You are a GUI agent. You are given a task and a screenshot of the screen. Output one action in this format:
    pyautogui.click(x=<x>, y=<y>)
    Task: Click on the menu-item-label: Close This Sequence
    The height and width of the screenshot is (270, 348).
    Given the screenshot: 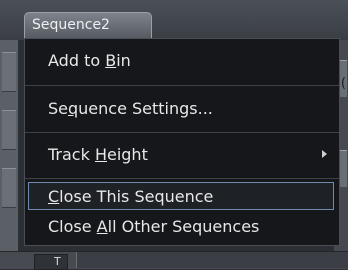 What is the action you would take?
    pyautogui.click(x=131, y=196)
    